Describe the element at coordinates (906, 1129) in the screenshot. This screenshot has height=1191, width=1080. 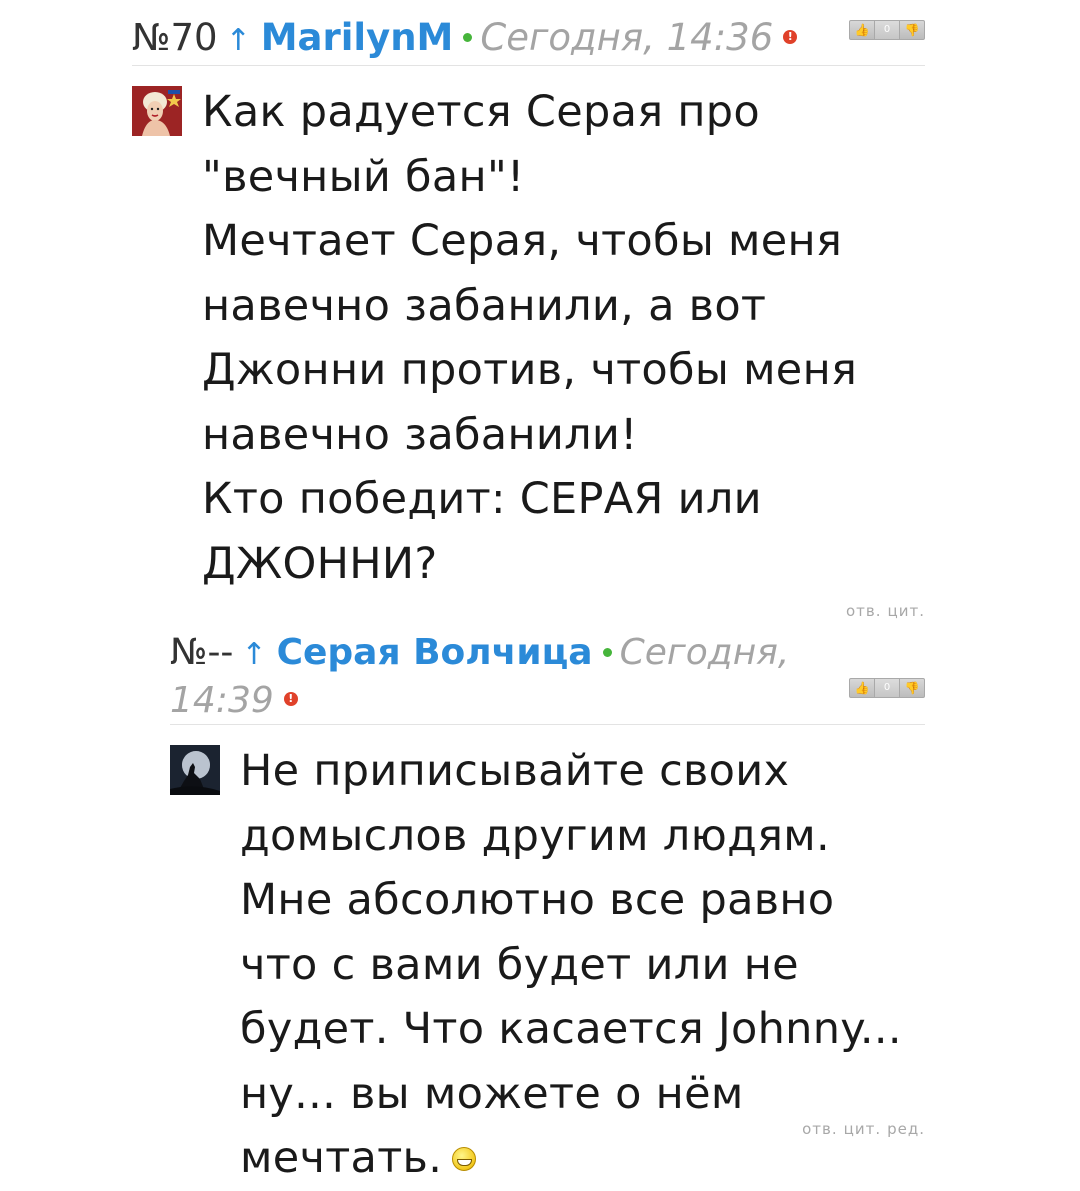
I see `edit-link: ред.` at that location.